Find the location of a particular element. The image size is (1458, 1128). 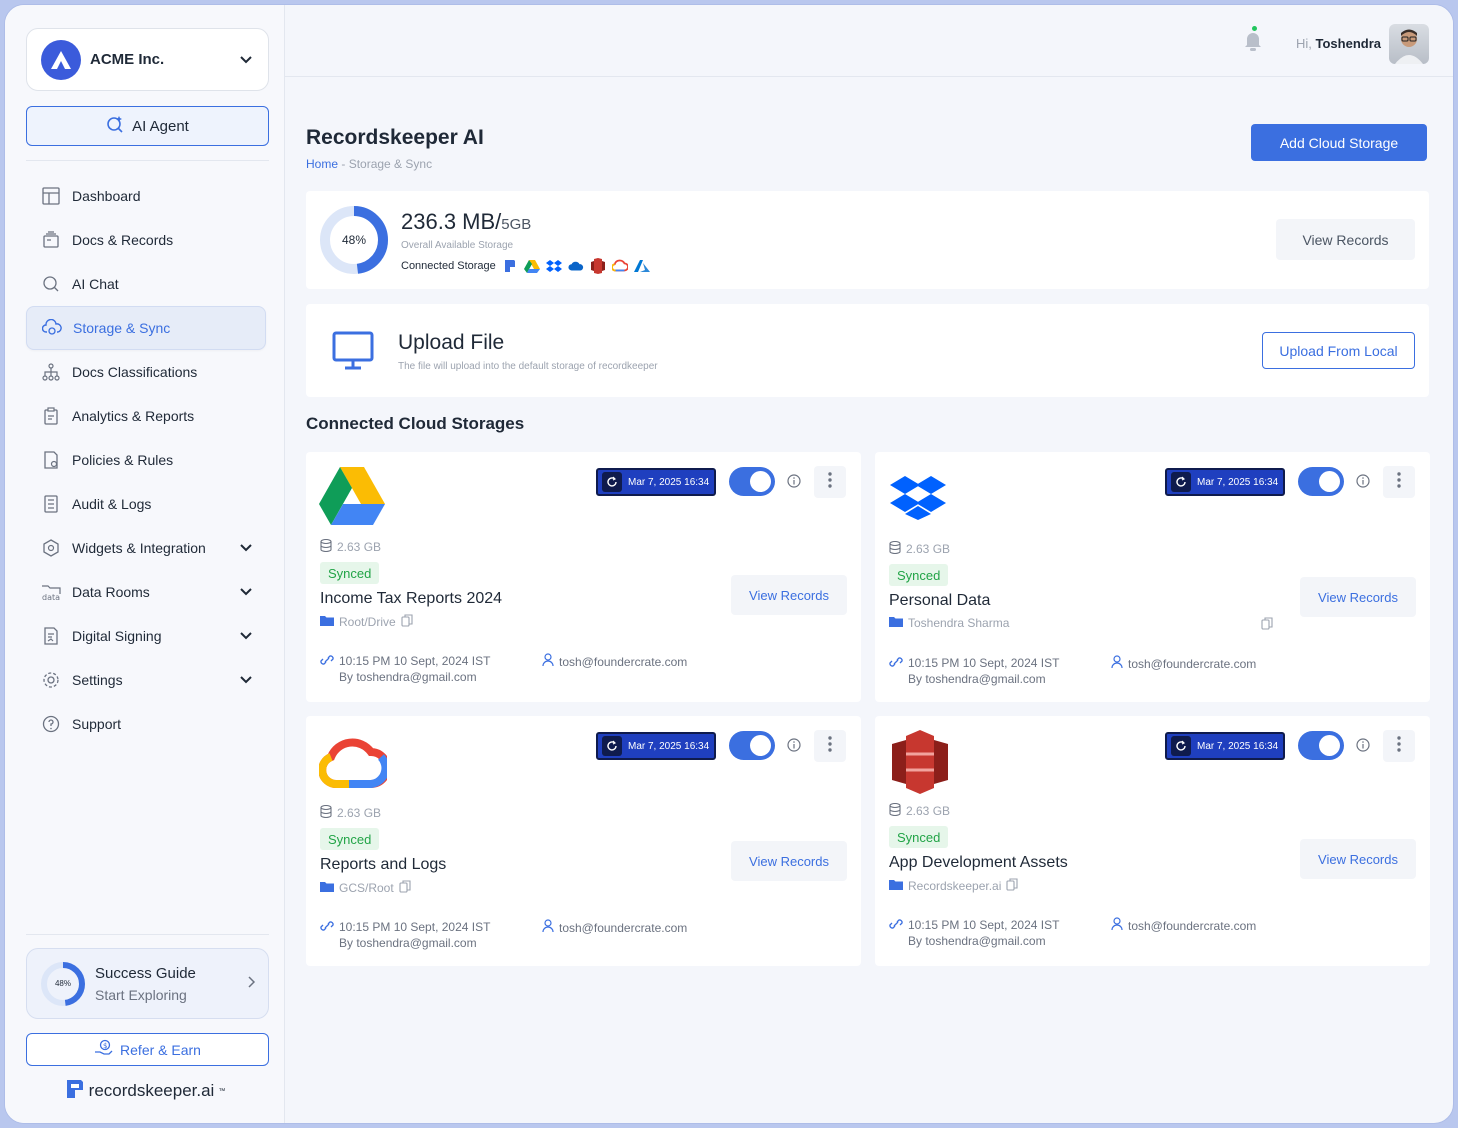

guide-subtitle: Start Exploring is located at coordinates (141, 994).